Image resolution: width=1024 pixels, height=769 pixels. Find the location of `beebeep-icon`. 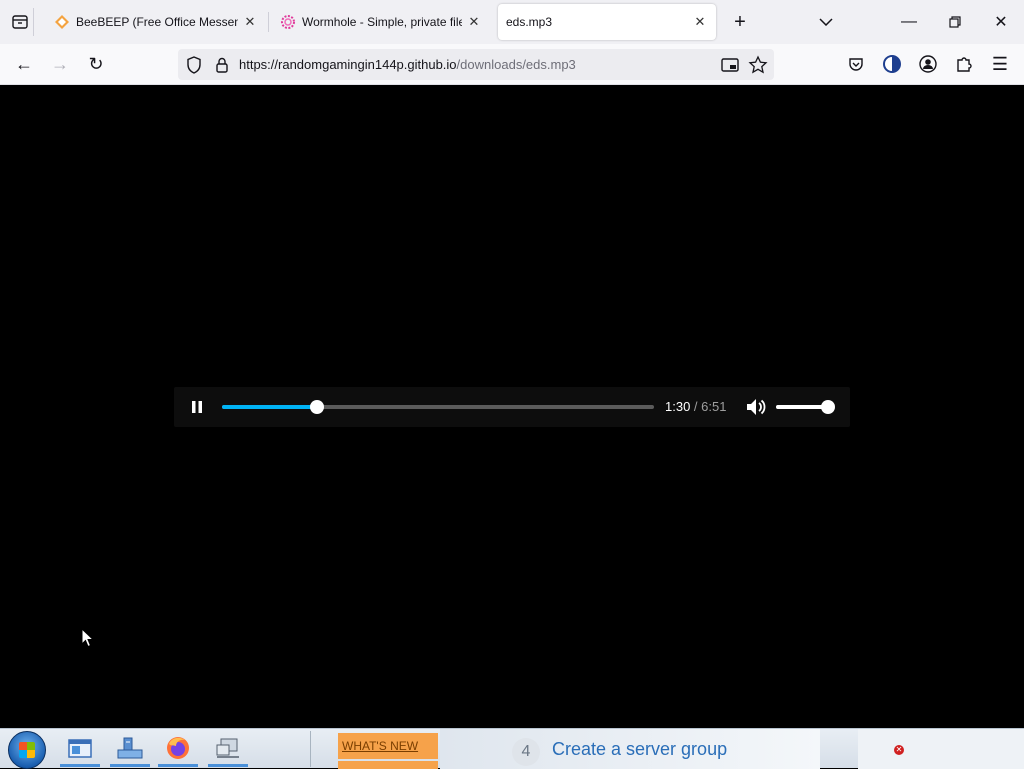

beebeep-icon is located at coordinates (62, 22).